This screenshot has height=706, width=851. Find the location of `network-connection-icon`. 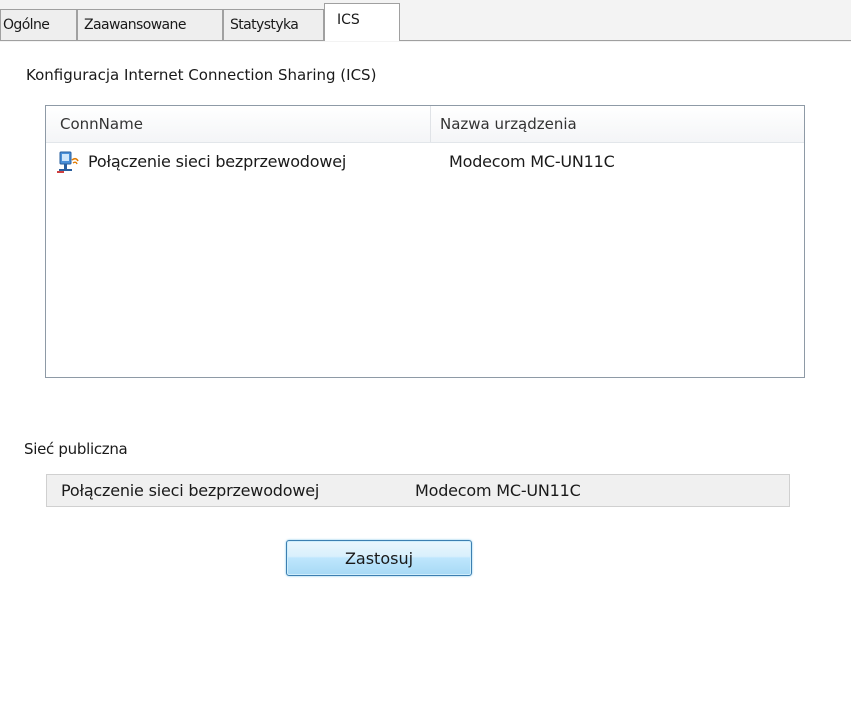

network-connection-icon is located at coordinates (68, 162).